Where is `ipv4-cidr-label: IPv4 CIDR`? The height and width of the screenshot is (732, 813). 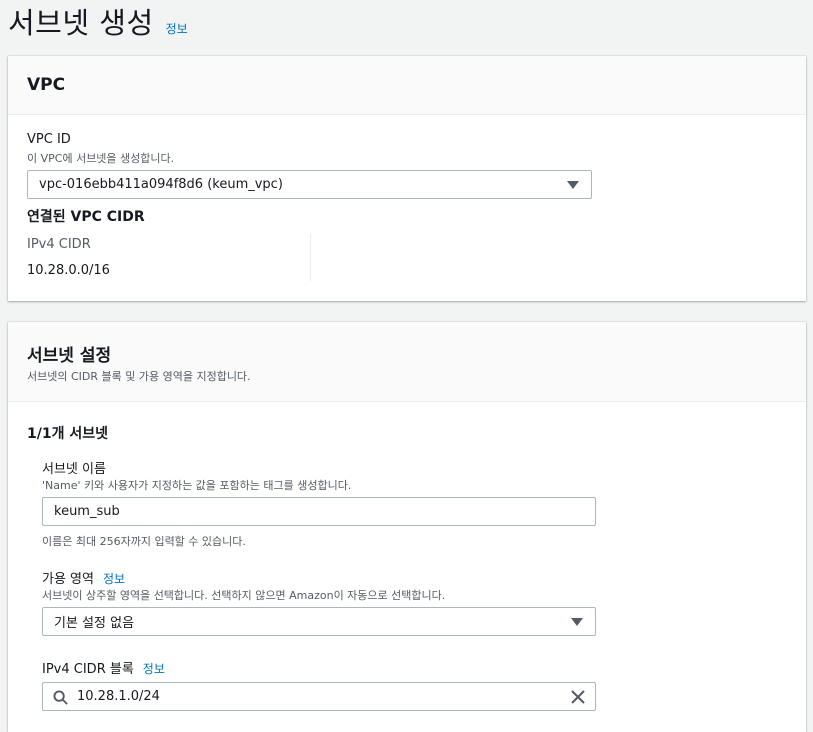
ipv4-cidr-label: IPv4 CIDR is located at coordinates (59, 244).